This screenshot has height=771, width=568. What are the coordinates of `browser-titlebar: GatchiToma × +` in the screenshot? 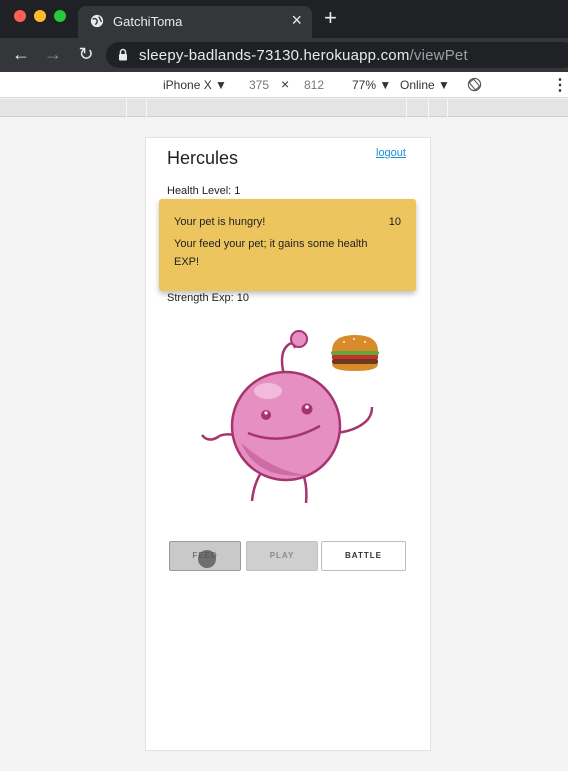 It's located at (284, 19).